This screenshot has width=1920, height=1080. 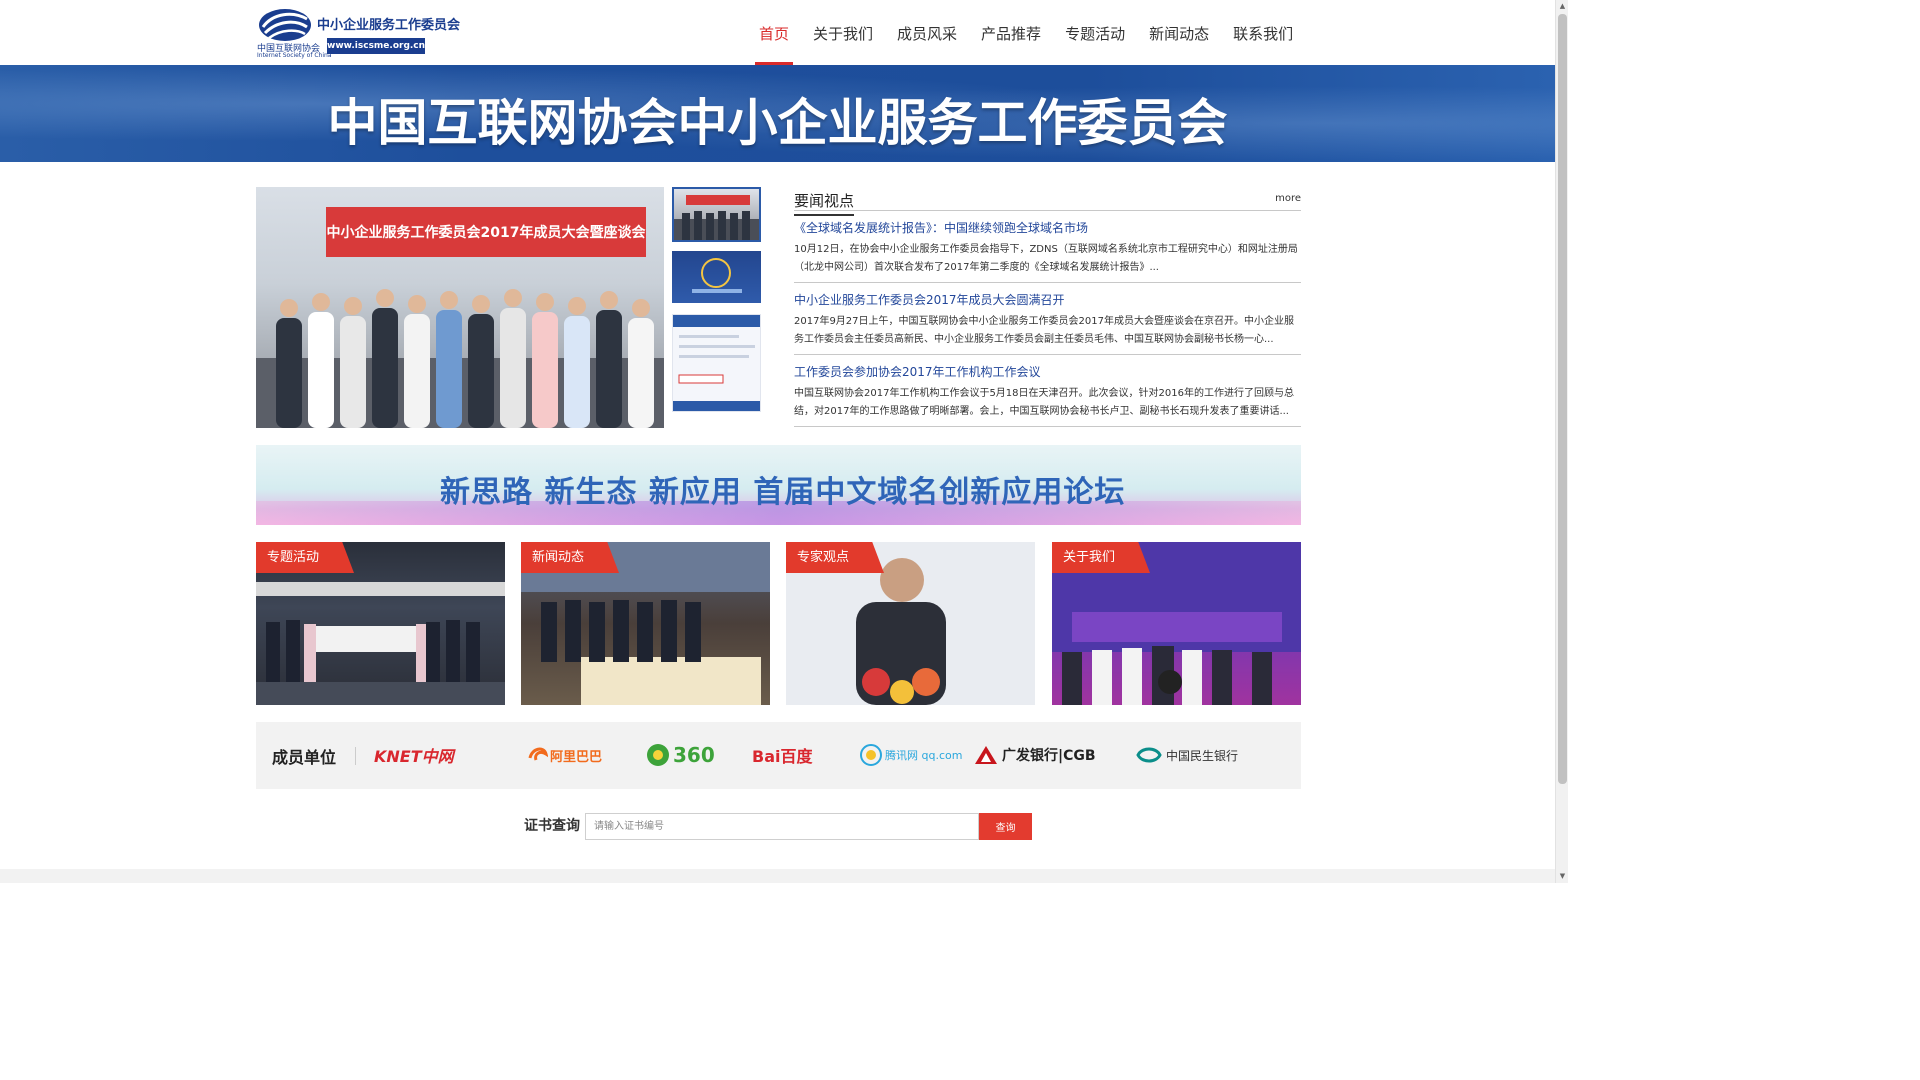 What do you see at coordinates (376, 46) in the screenshot?
I see `logo-url: www.iscsme.org.cn` at bounding box center [376, 46].